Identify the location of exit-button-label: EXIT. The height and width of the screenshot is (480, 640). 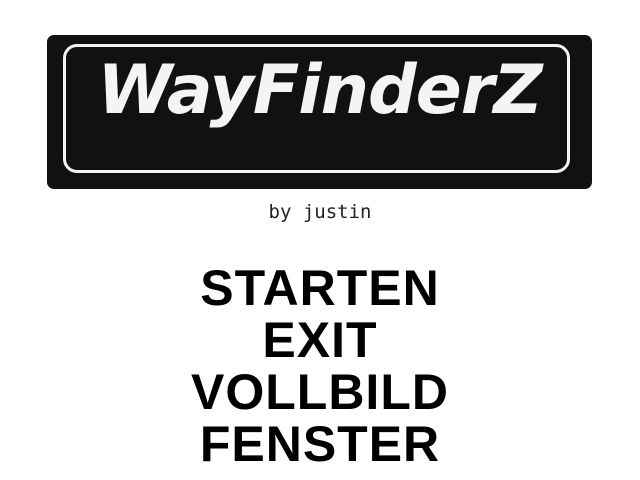
(320, 340).